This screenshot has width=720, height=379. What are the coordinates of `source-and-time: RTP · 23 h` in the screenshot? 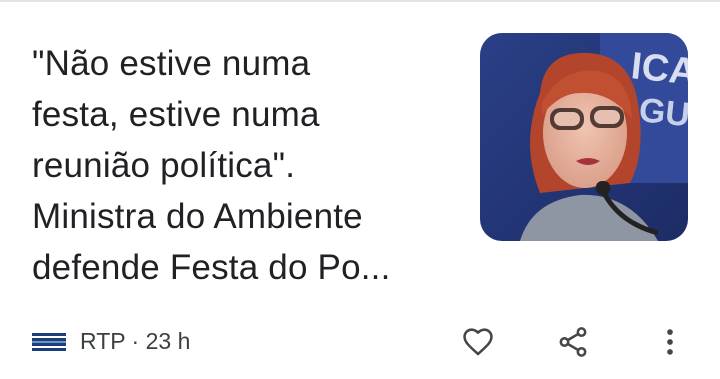 It's located at (135, 341).